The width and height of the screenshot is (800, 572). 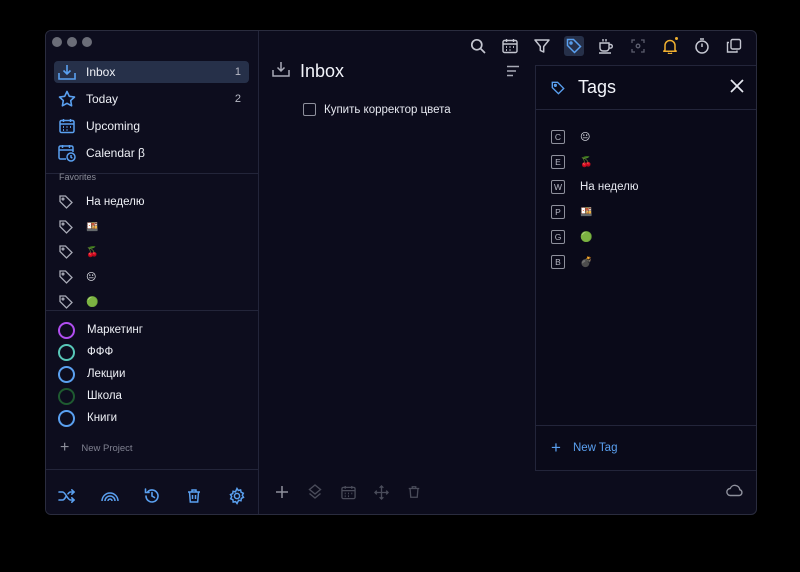 I want to click on shortcut-key: B, so click(x=558, y=262).